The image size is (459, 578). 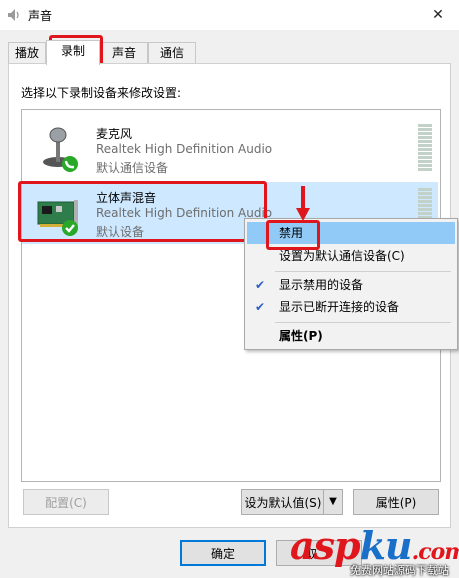 I want to click on device-status: 默认通信设备, so click(x=132, y=168).